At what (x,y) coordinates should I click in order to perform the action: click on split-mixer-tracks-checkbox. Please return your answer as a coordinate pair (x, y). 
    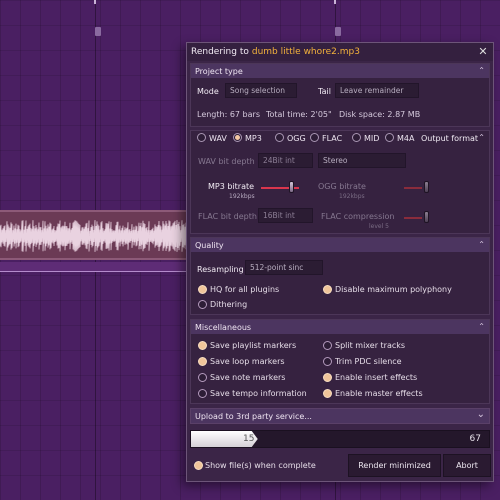
    Looking at the image, I should click on (327, 345).